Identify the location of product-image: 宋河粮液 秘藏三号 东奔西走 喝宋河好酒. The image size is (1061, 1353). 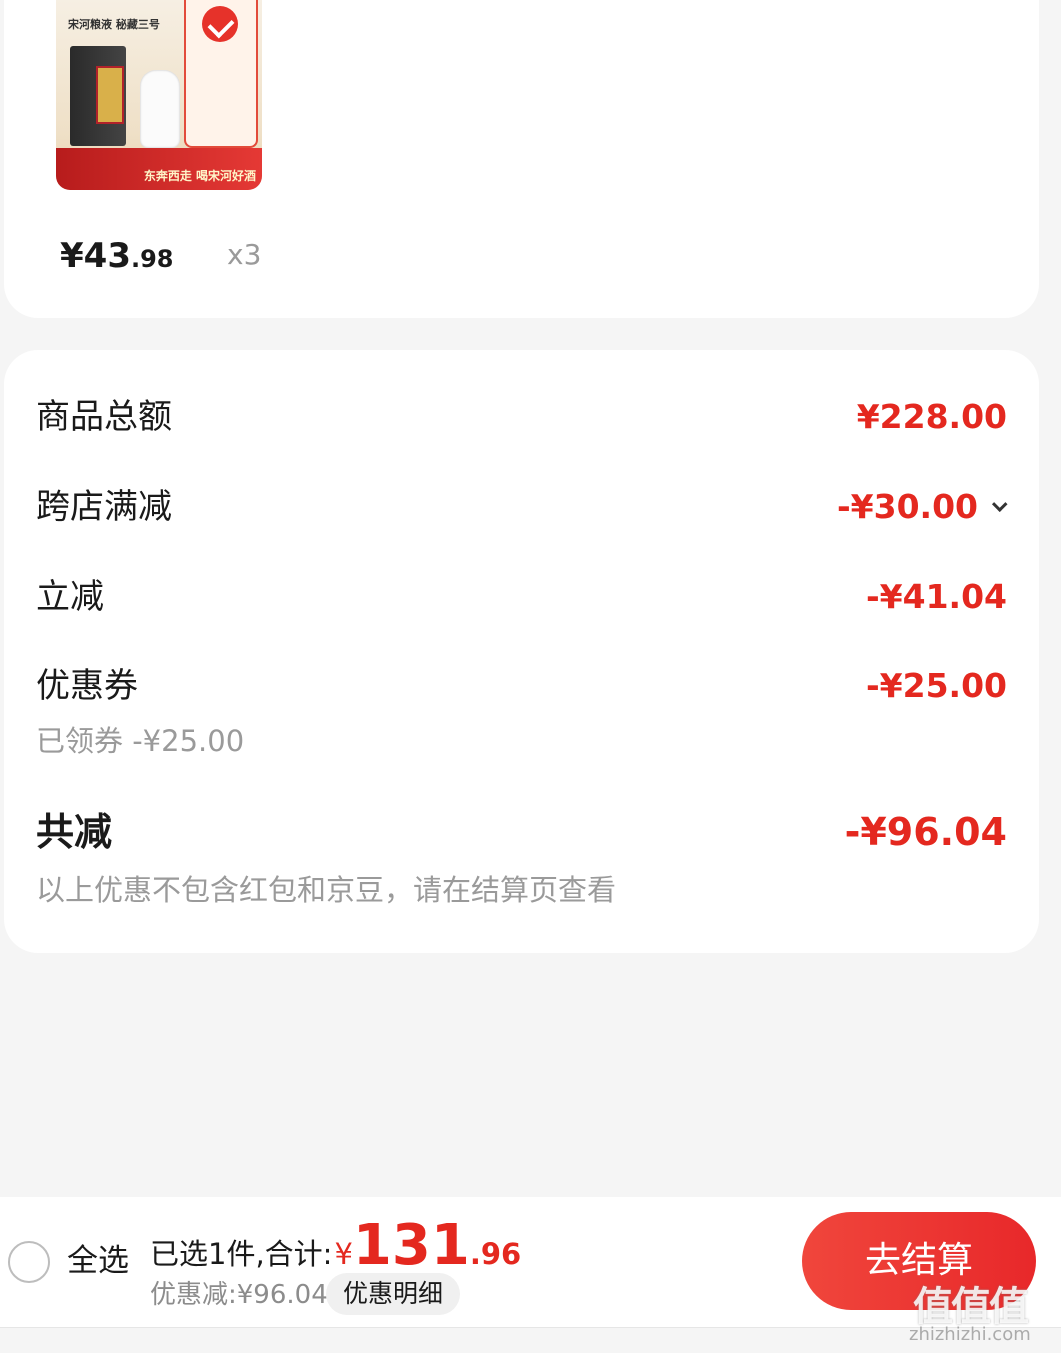
(159, 95).